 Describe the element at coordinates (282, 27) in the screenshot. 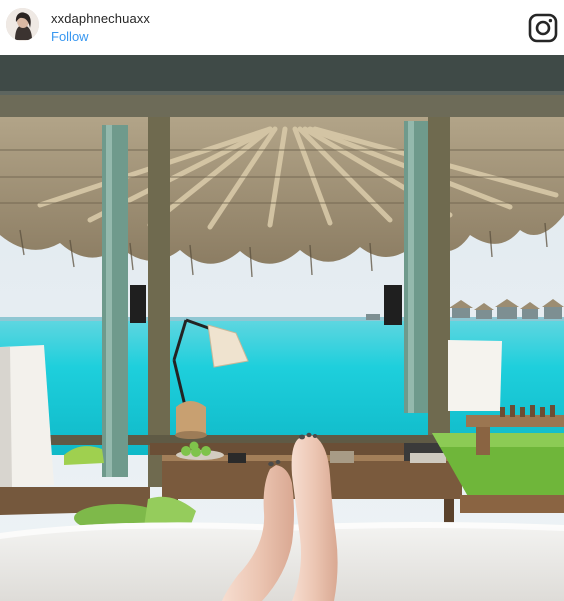

I see `post-header: xxdaphnechuaxx Follow` at that location.